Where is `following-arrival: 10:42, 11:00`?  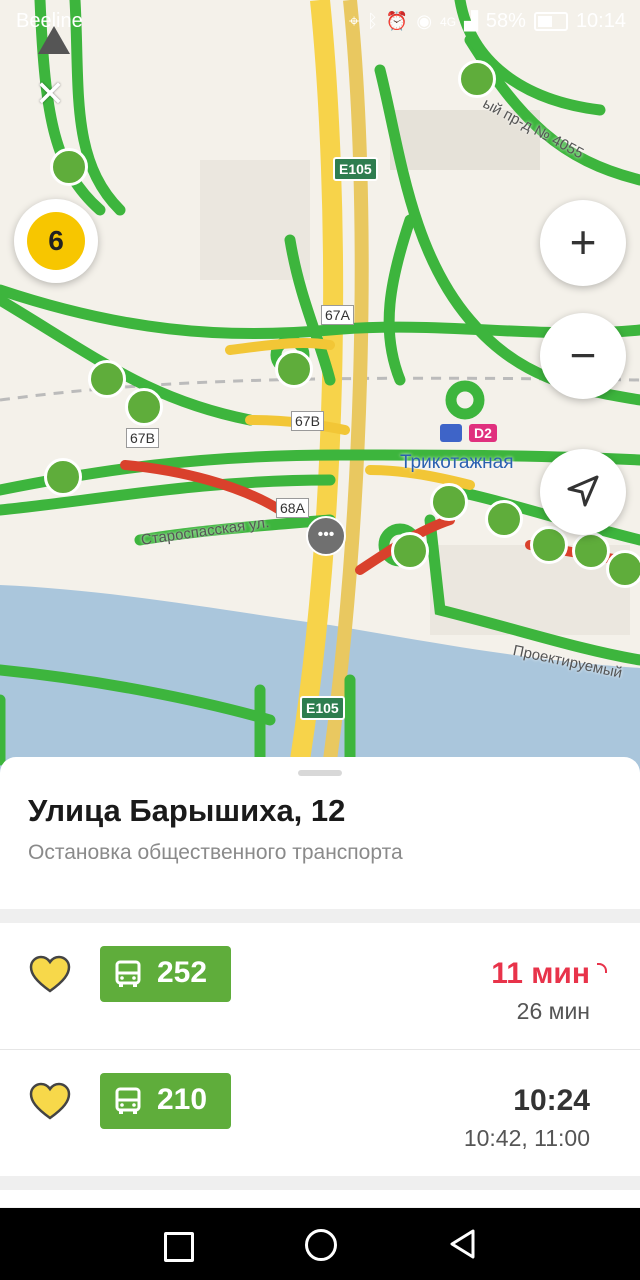
following-arrival: 10:42, 11:00 is located at coordinates (526, 1138).